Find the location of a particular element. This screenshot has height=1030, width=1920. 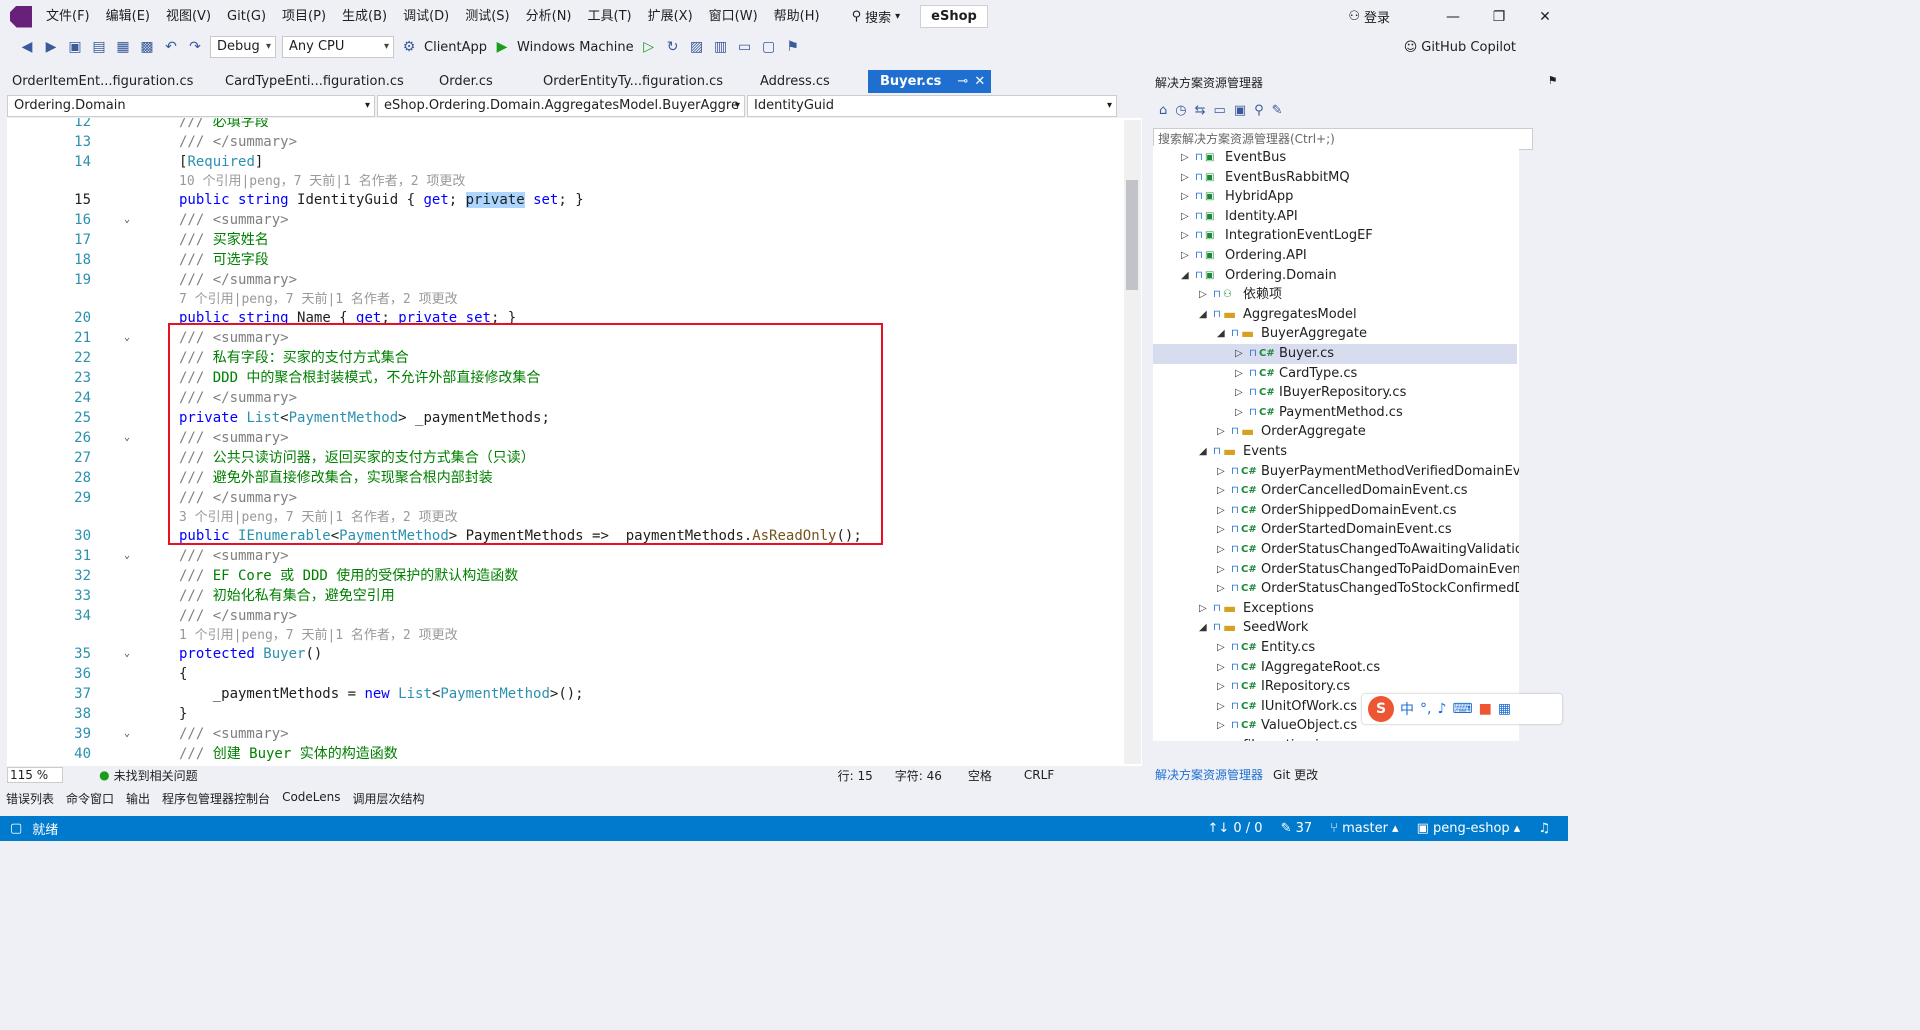

document-tab: Order.cs is located at coordinates (479, 81).